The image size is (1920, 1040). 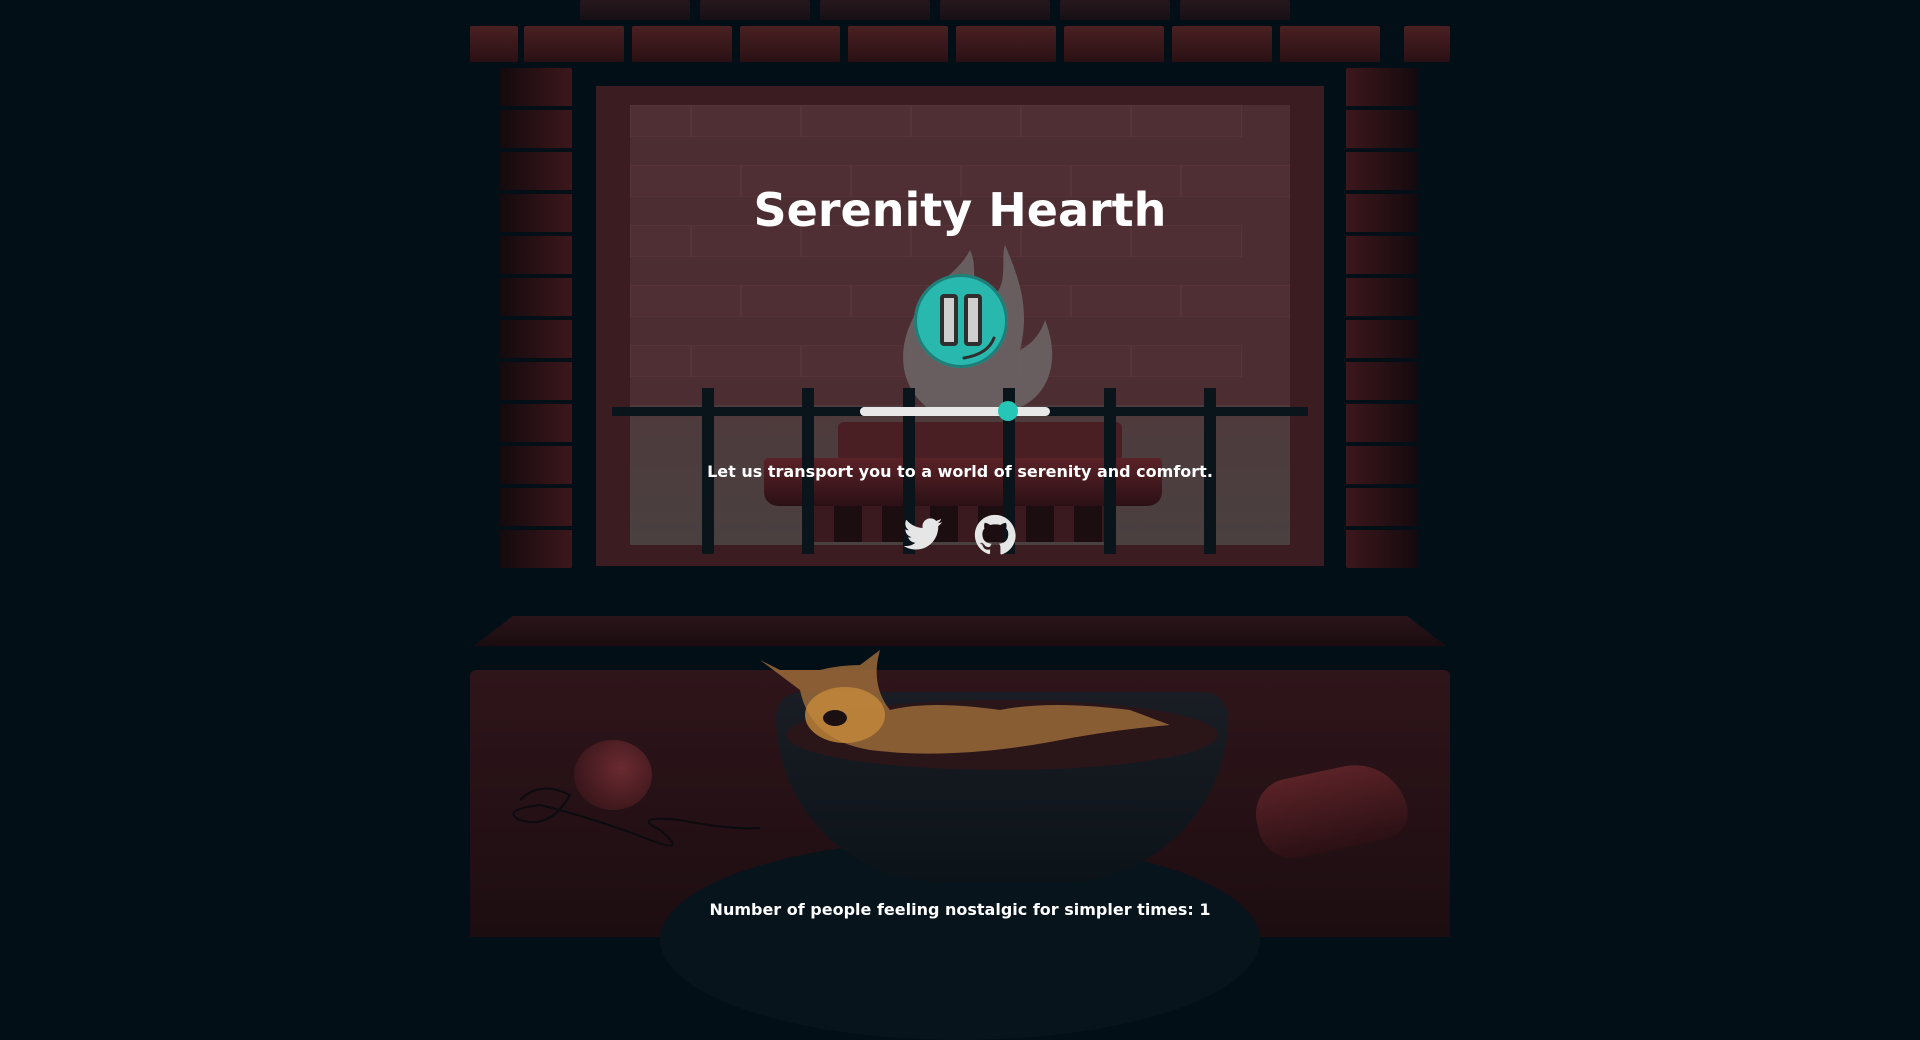 I want to click on play-pause-button, so click(x=961, y=321).